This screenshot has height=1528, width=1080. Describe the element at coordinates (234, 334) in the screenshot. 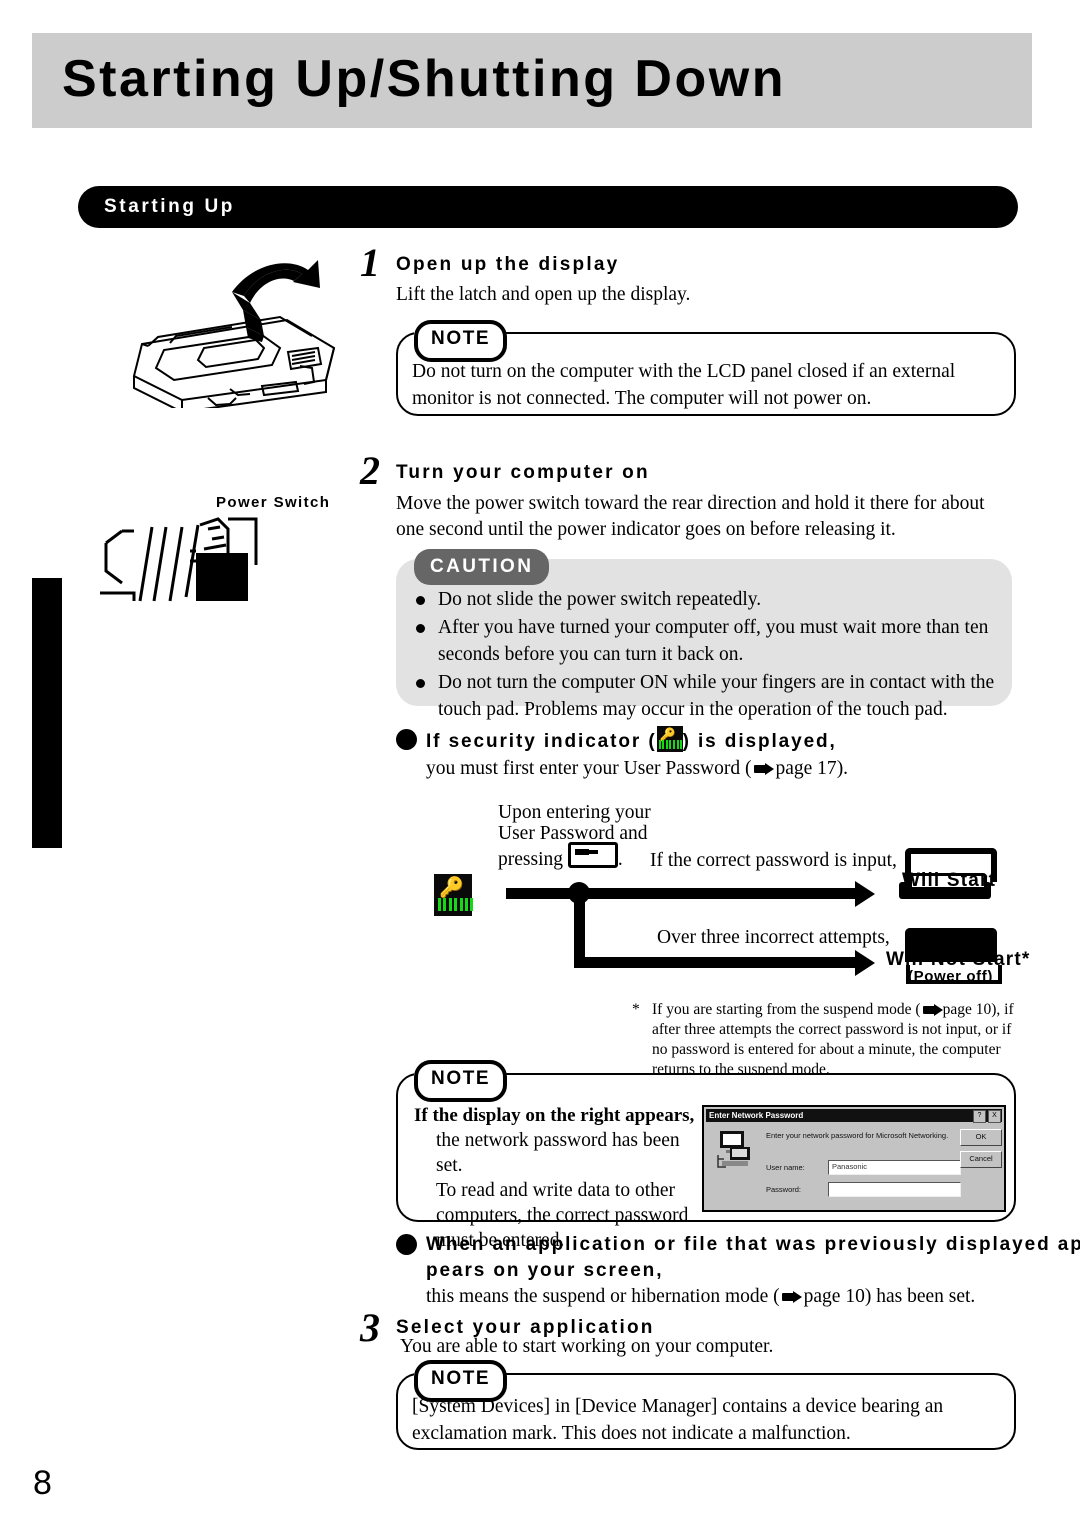

I see `laptop-opening-illustration` at that location.